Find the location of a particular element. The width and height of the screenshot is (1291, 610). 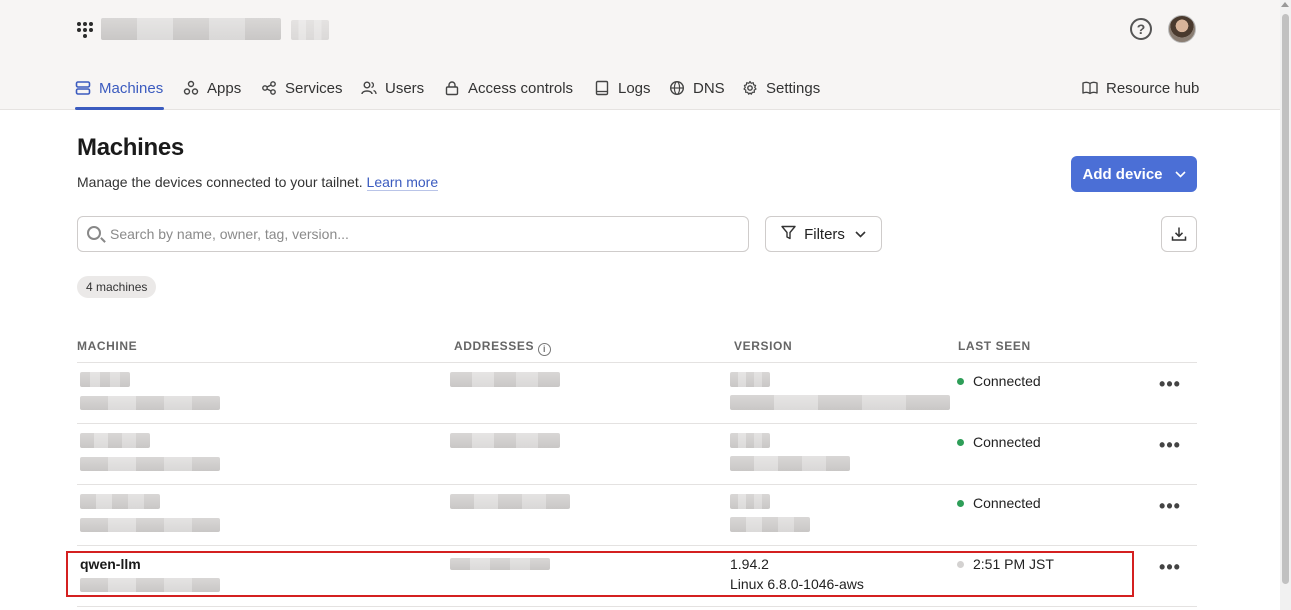

filters-label: Filters is located at coordinates (824, 234).